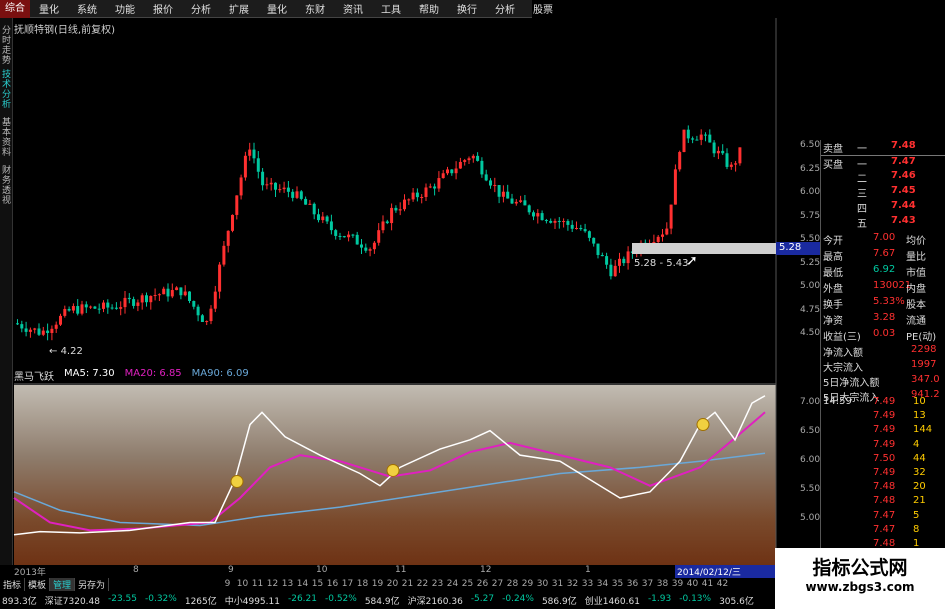 The image size is (945, 609). What do you see at coordinates (883, 319) in the screenshot?
I see `stat-row: 净资 3.28 流通` at bounding box center [883, 319].